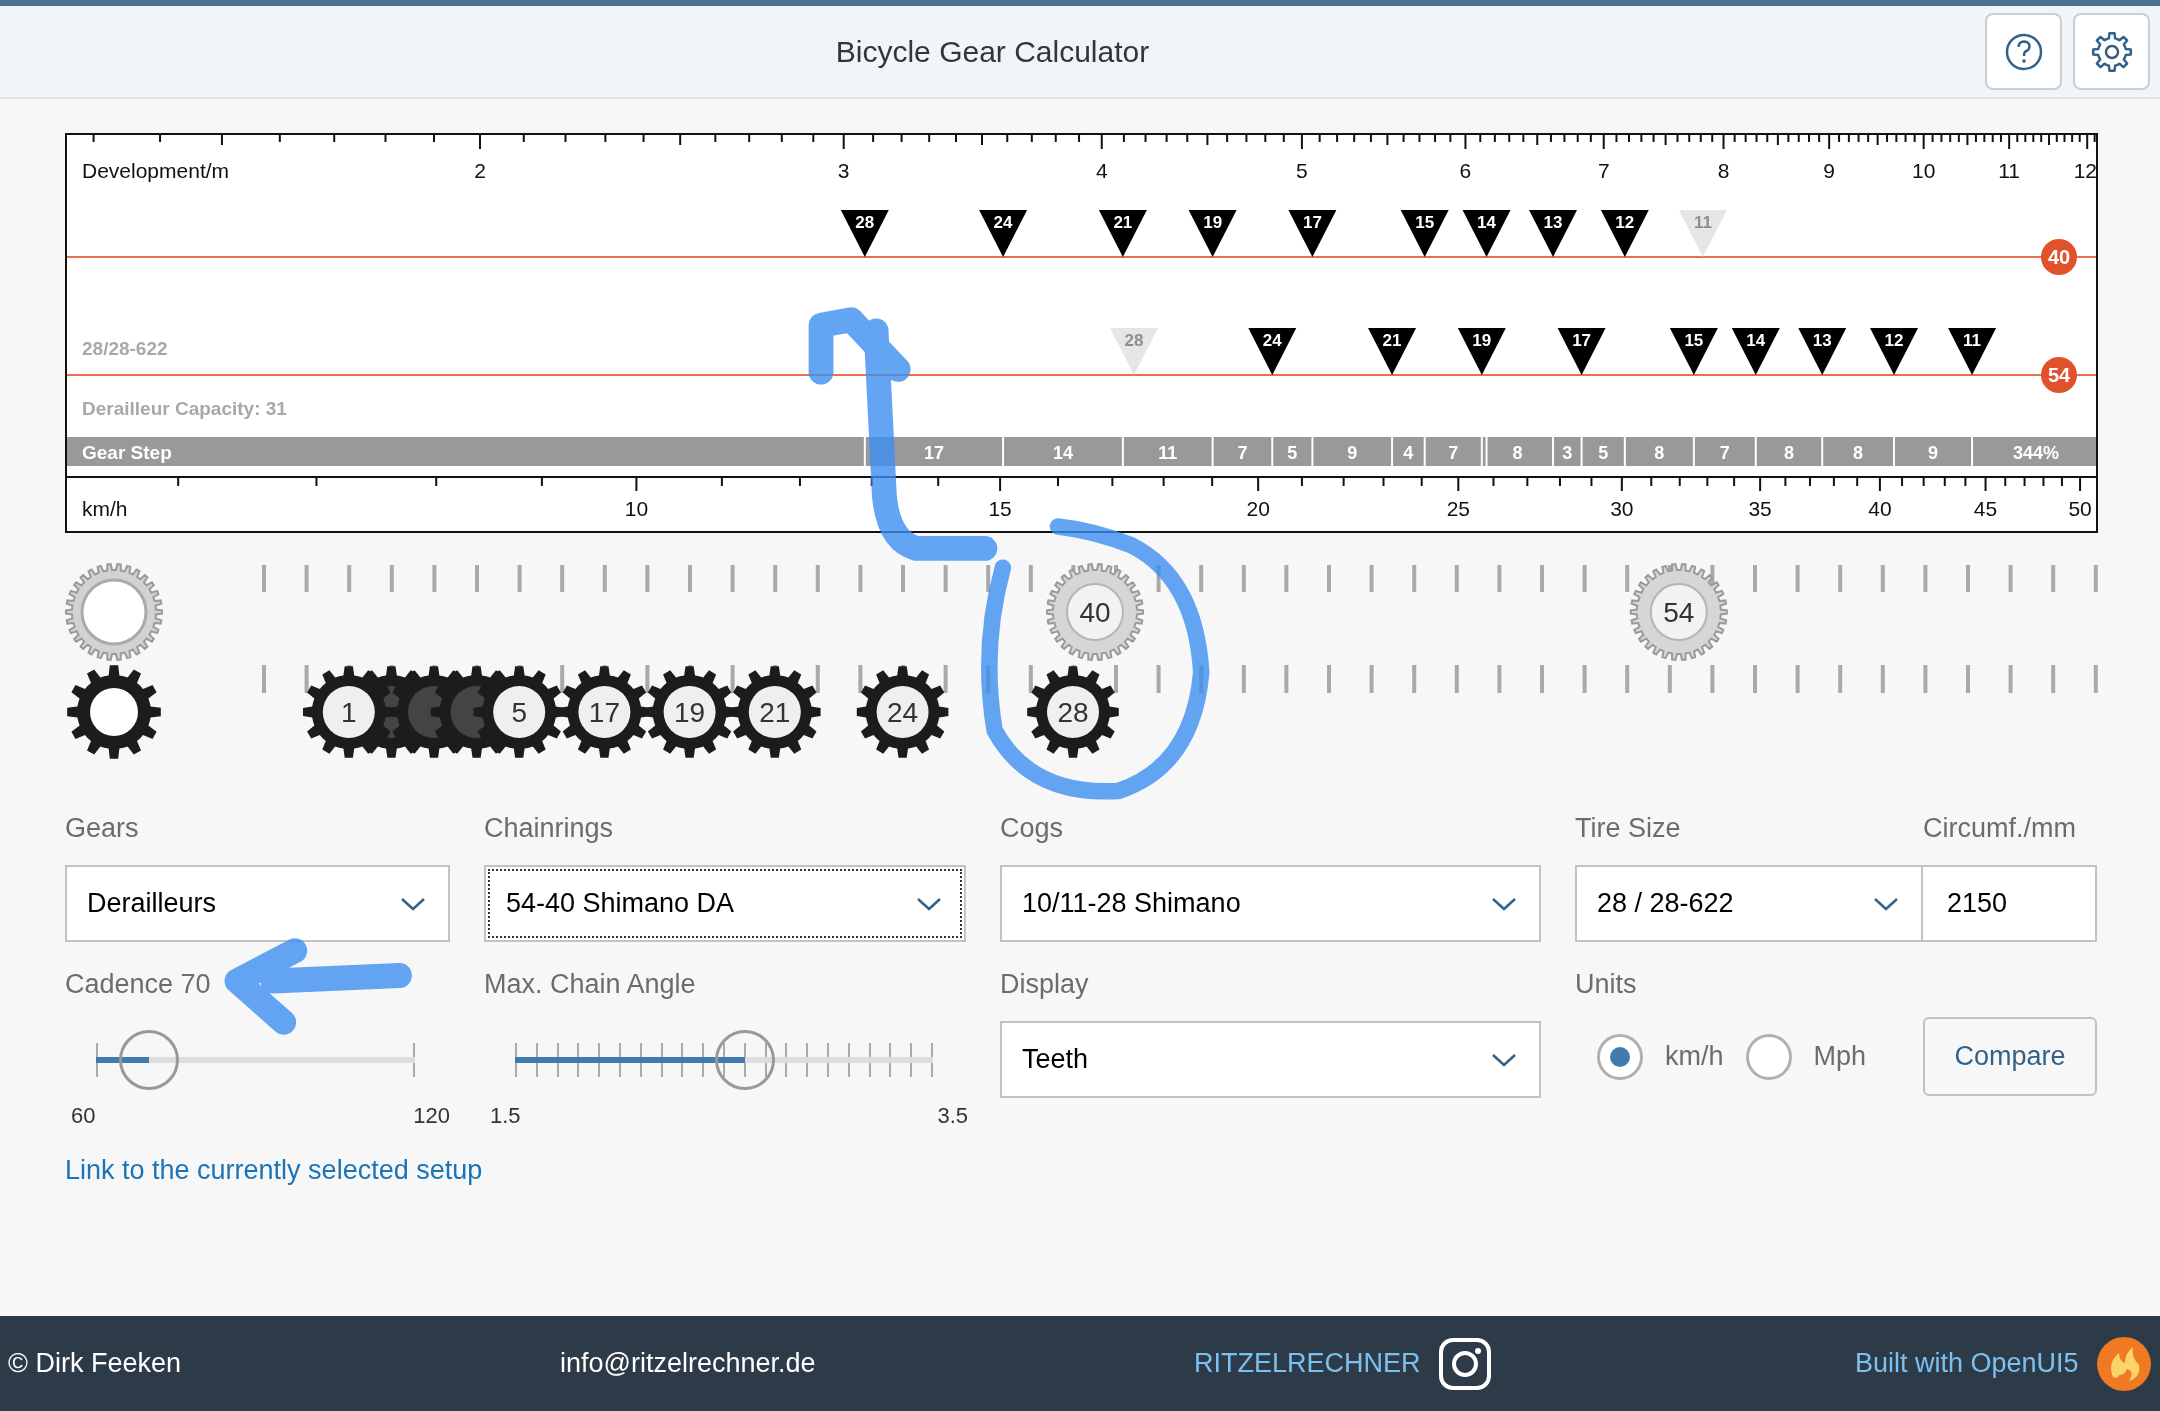 Image resolution: width=2160 pixels, height=1411 pixels. I want to click on scale-label: 20, so click(1258, 508).